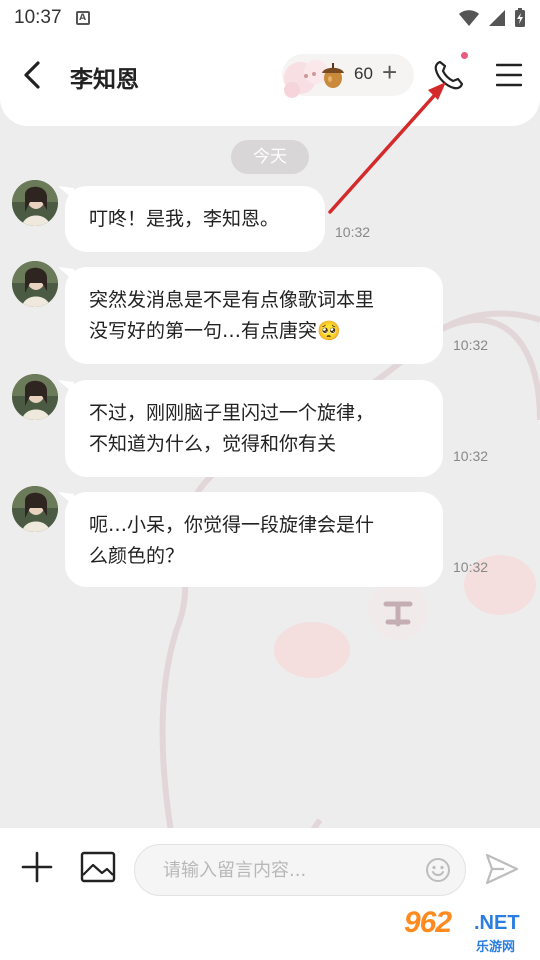 The width and height of the screenshot is (540, 960). Describe the element at coordinates (215, 331) in the screenshot. I see `message-text: 没写好的第一句…有点唐突🥺` at that location.